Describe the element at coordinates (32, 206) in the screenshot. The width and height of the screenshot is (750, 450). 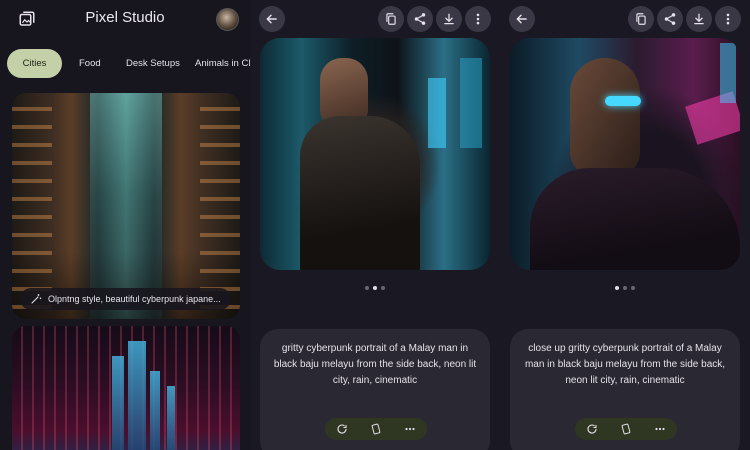
I see `city-lights-left` at that location.